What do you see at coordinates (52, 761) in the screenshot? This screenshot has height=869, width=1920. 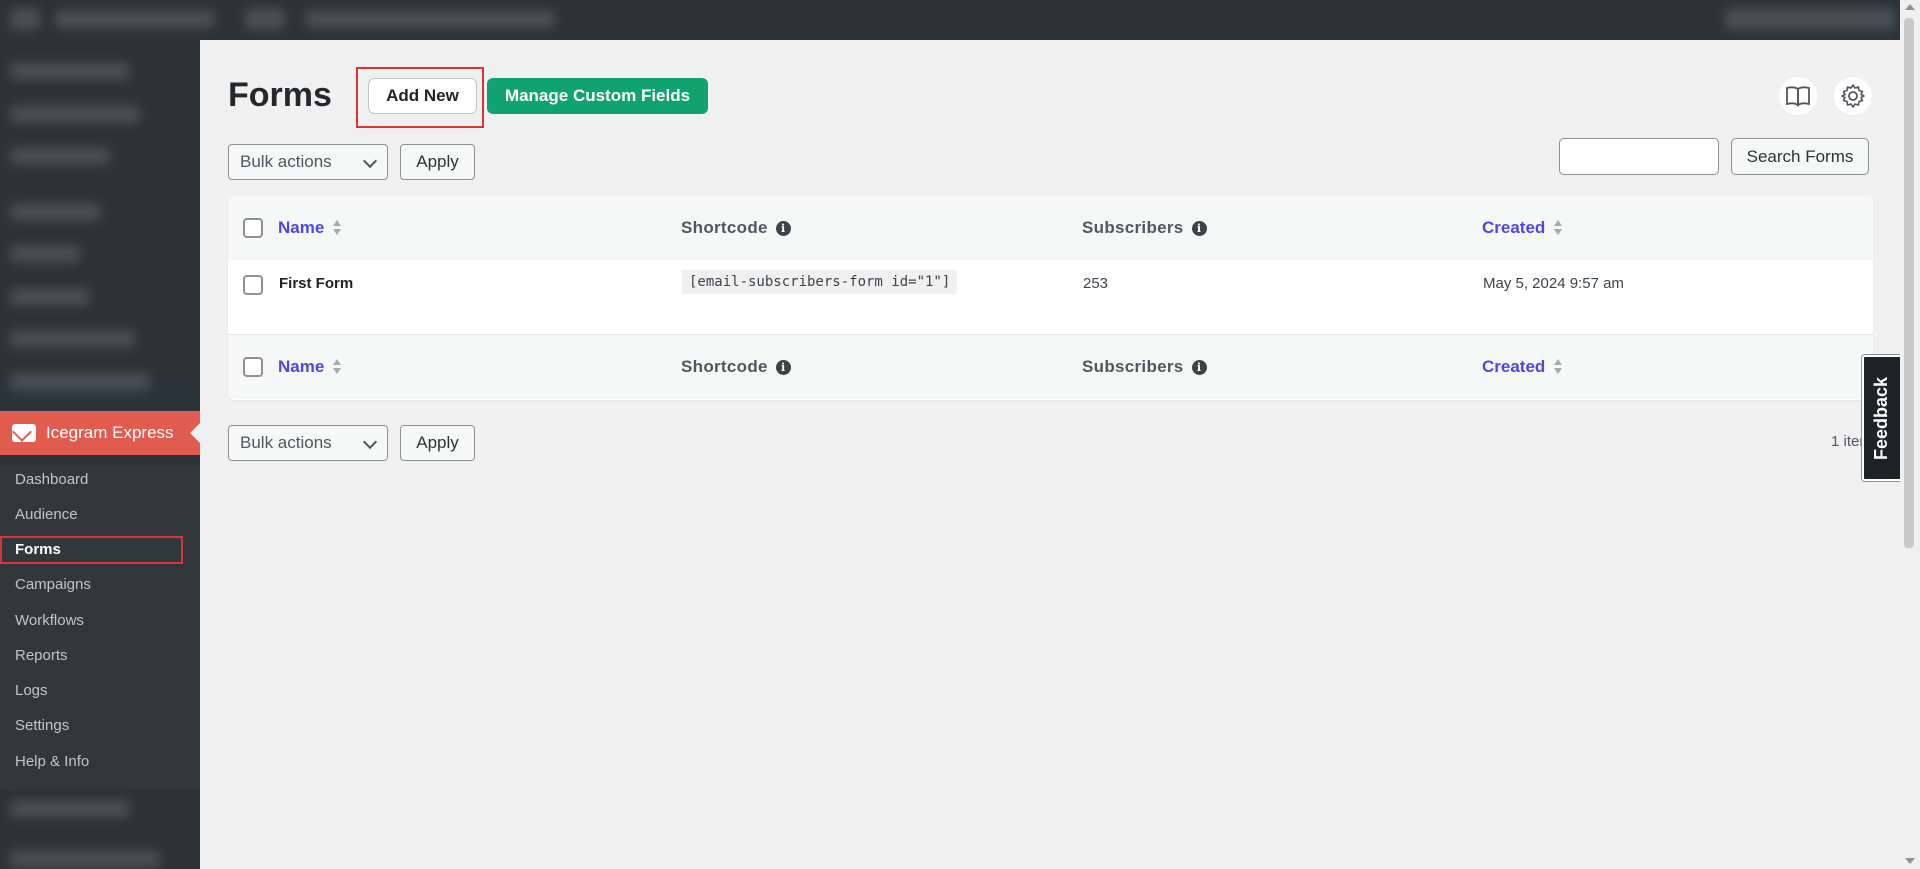 I see `submenu-item-help-info: Help & Info` at bounding box center [52, 761].